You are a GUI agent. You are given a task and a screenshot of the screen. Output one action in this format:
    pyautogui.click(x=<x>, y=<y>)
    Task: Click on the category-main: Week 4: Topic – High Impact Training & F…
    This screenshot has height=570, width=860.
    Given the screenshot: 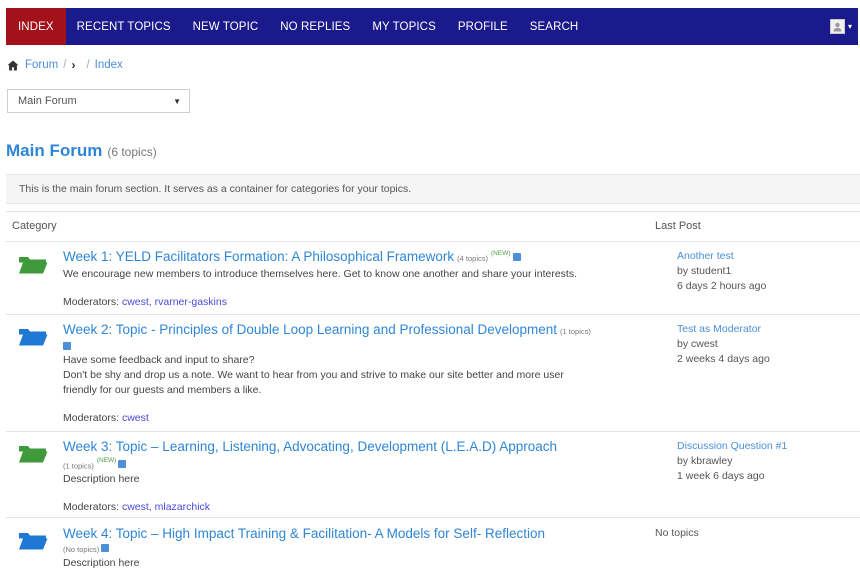 What is the action you would take?
    pyautogui.click(x=355, y=547)
    